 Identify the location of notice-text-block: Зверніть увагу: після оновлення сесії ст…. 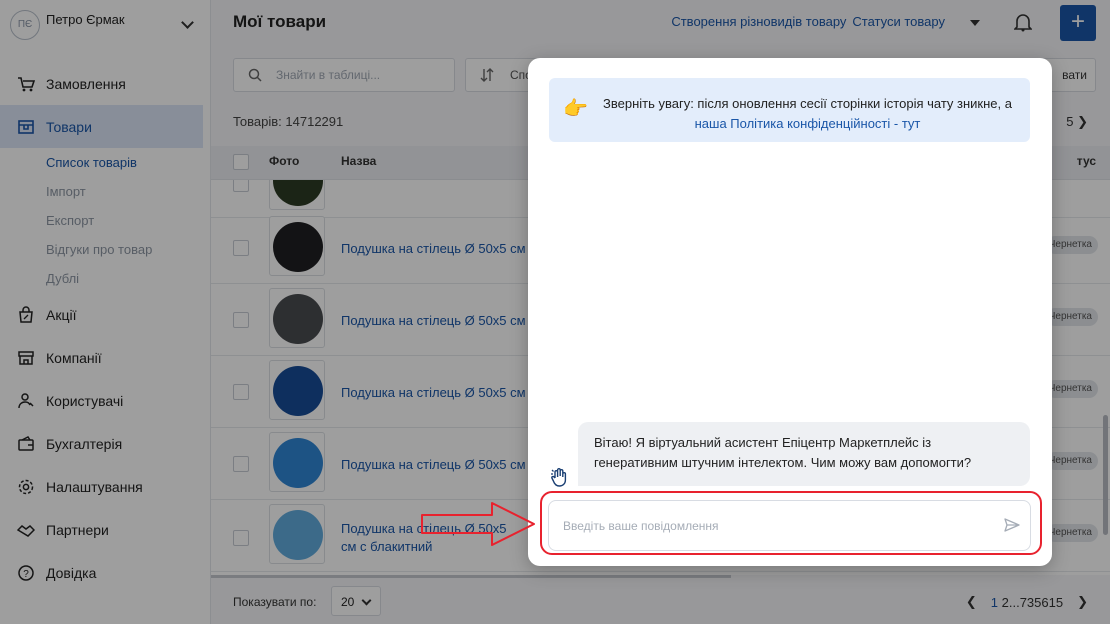
(807, 114).